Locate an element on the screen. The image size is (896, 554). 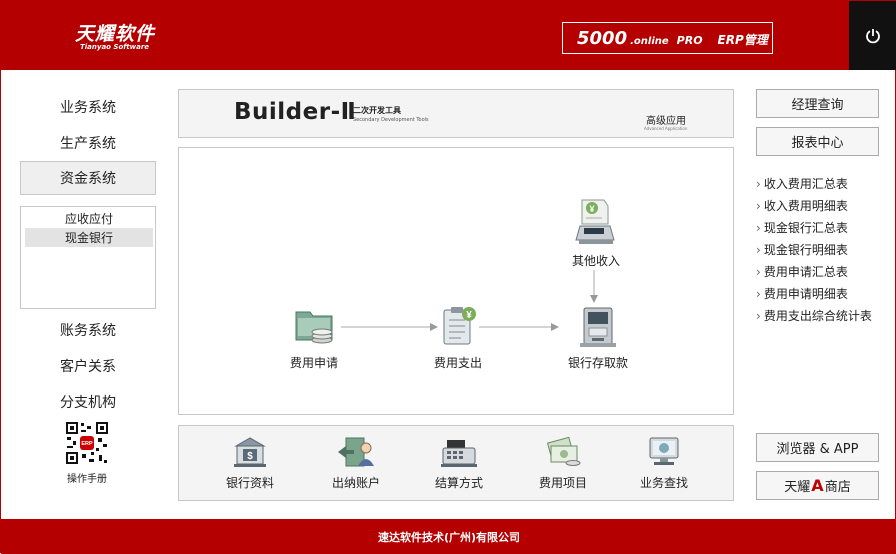
report-link-expense-apply-summary: › 费用申请汇总表 is located at coordinates (802, 271).